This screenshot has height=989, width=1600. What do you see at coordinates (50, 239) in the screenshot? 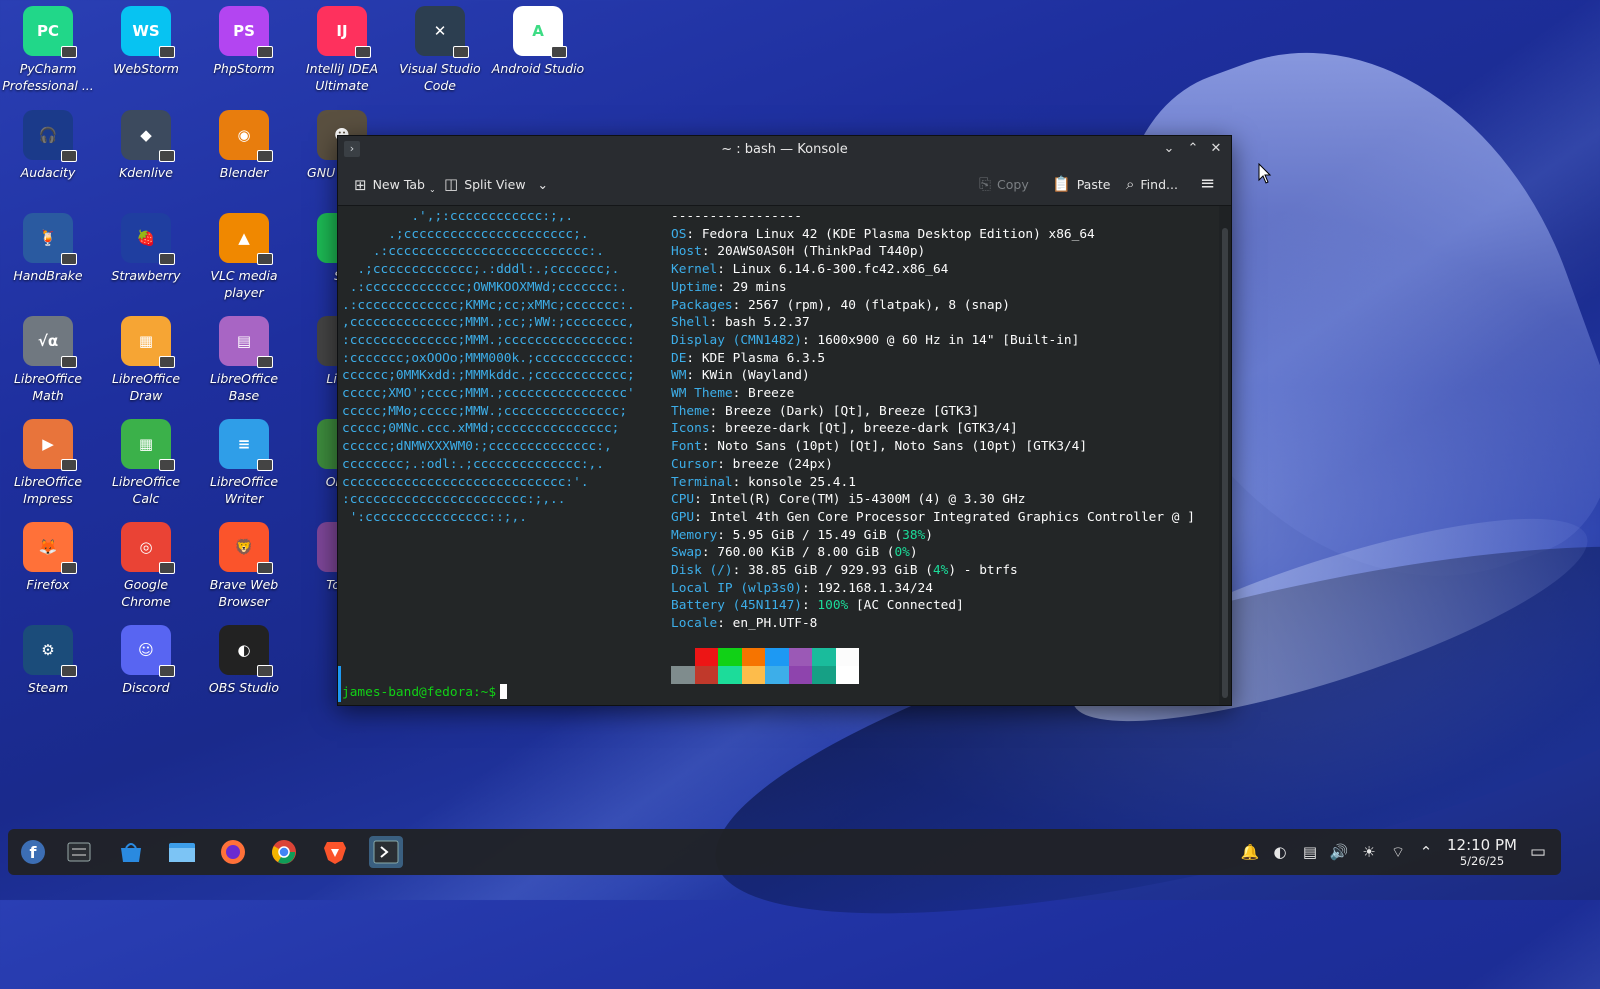
I see `app-icon: 🍹` at bounding box center [50, 239].